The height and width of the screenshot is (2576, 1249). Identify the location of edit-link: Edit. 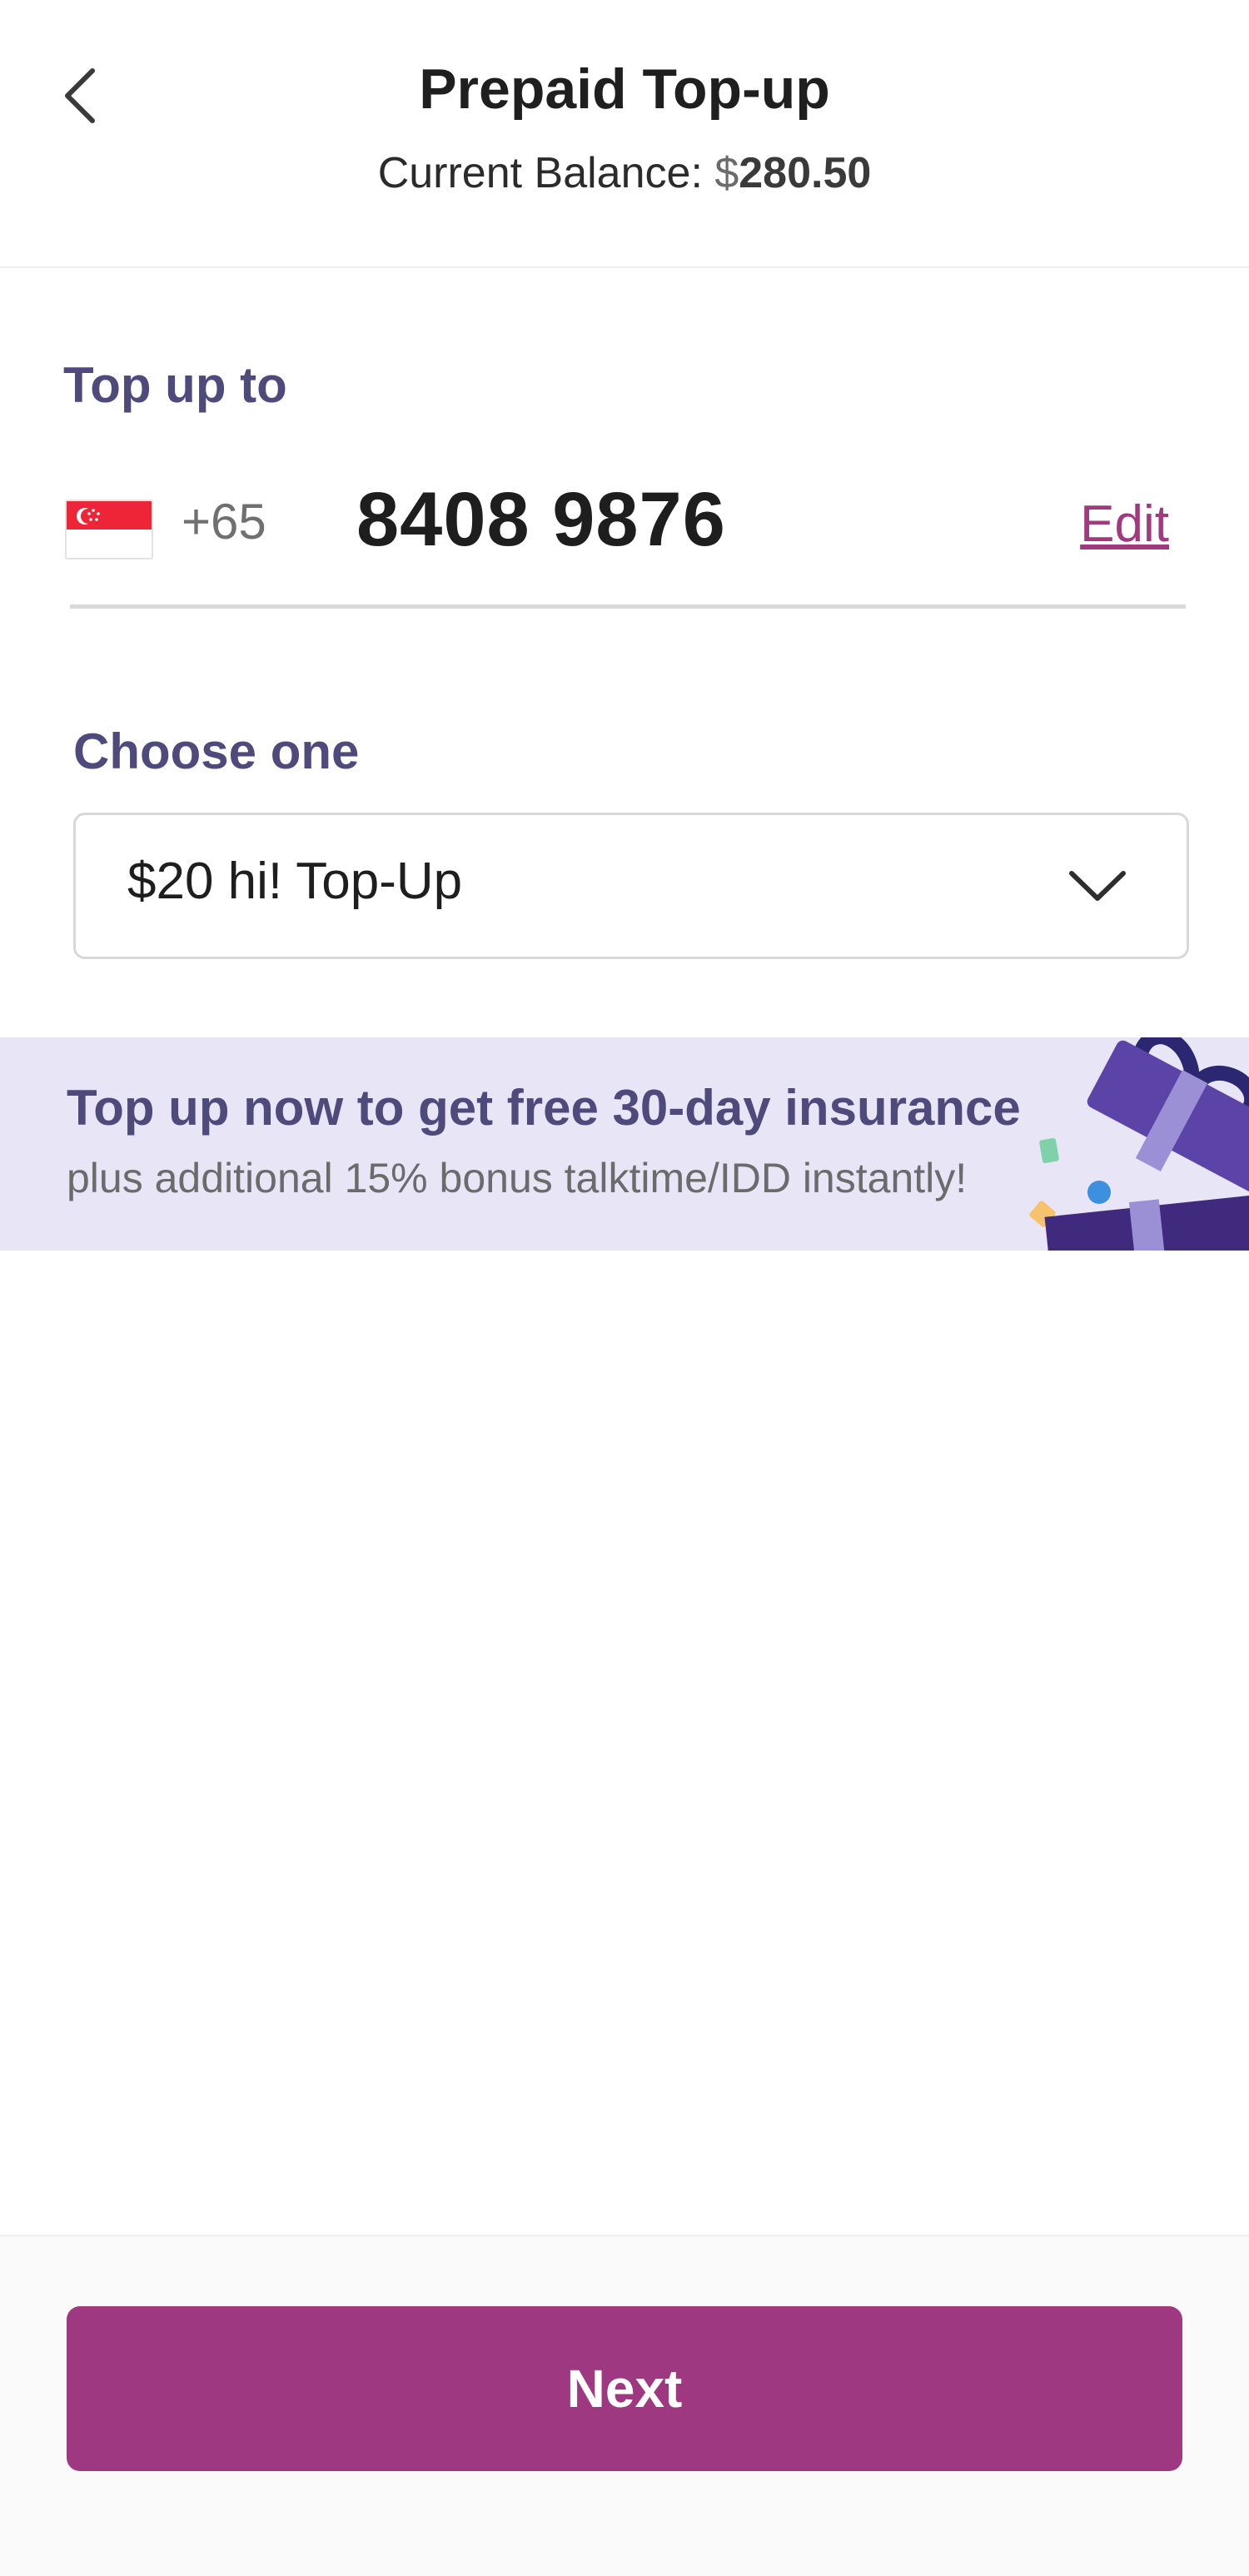
(1124, 524).